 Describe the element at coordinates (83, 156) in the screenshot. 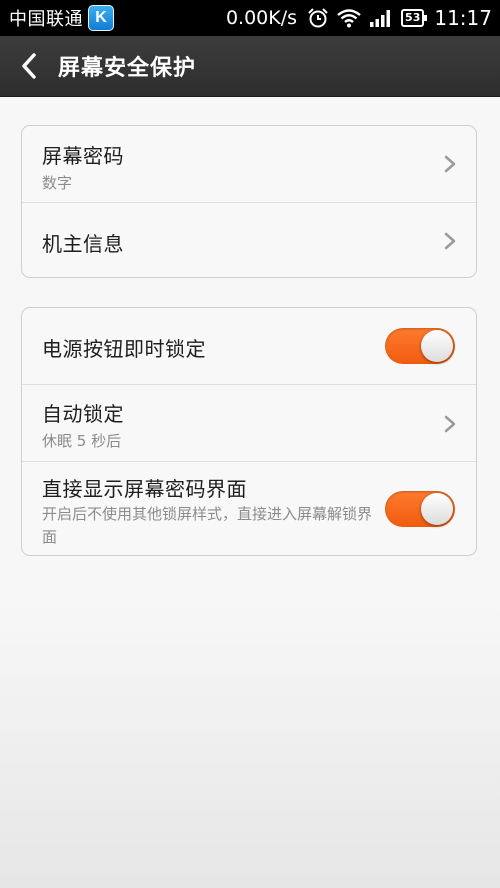

I see `screen-password-title: 屏幕密码` at that location.